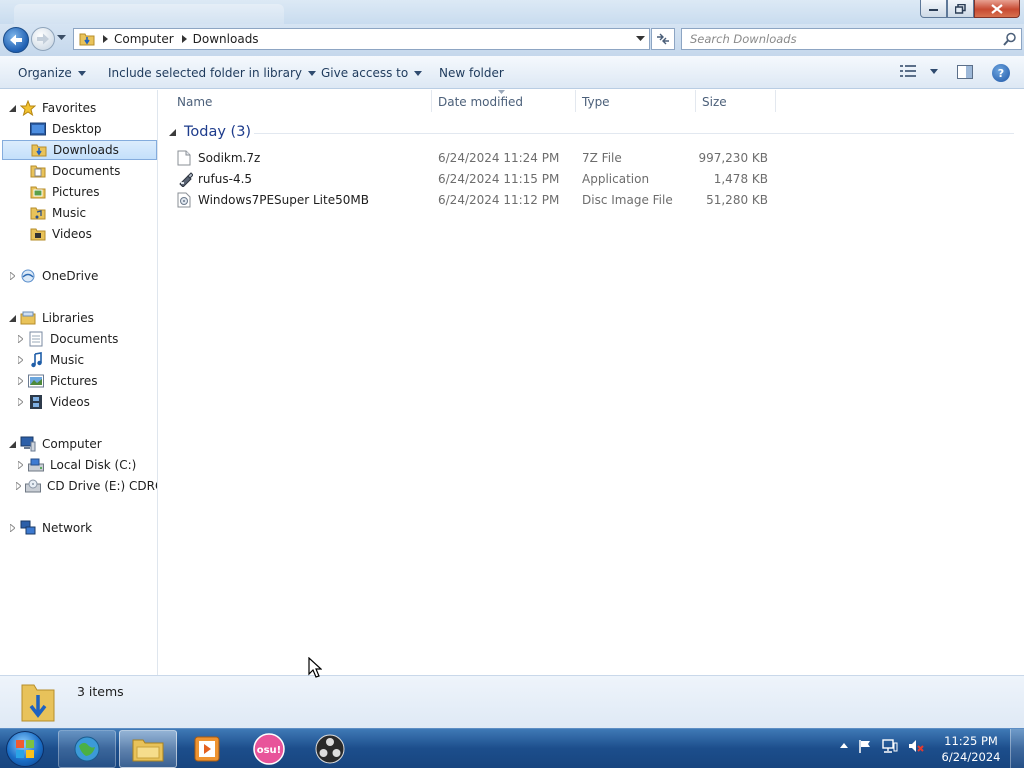  What do you see at coordinates (70, 402) in the screenshot?
I see `nav-lib-videos-label: Videos` at bounding box center [70, 402].